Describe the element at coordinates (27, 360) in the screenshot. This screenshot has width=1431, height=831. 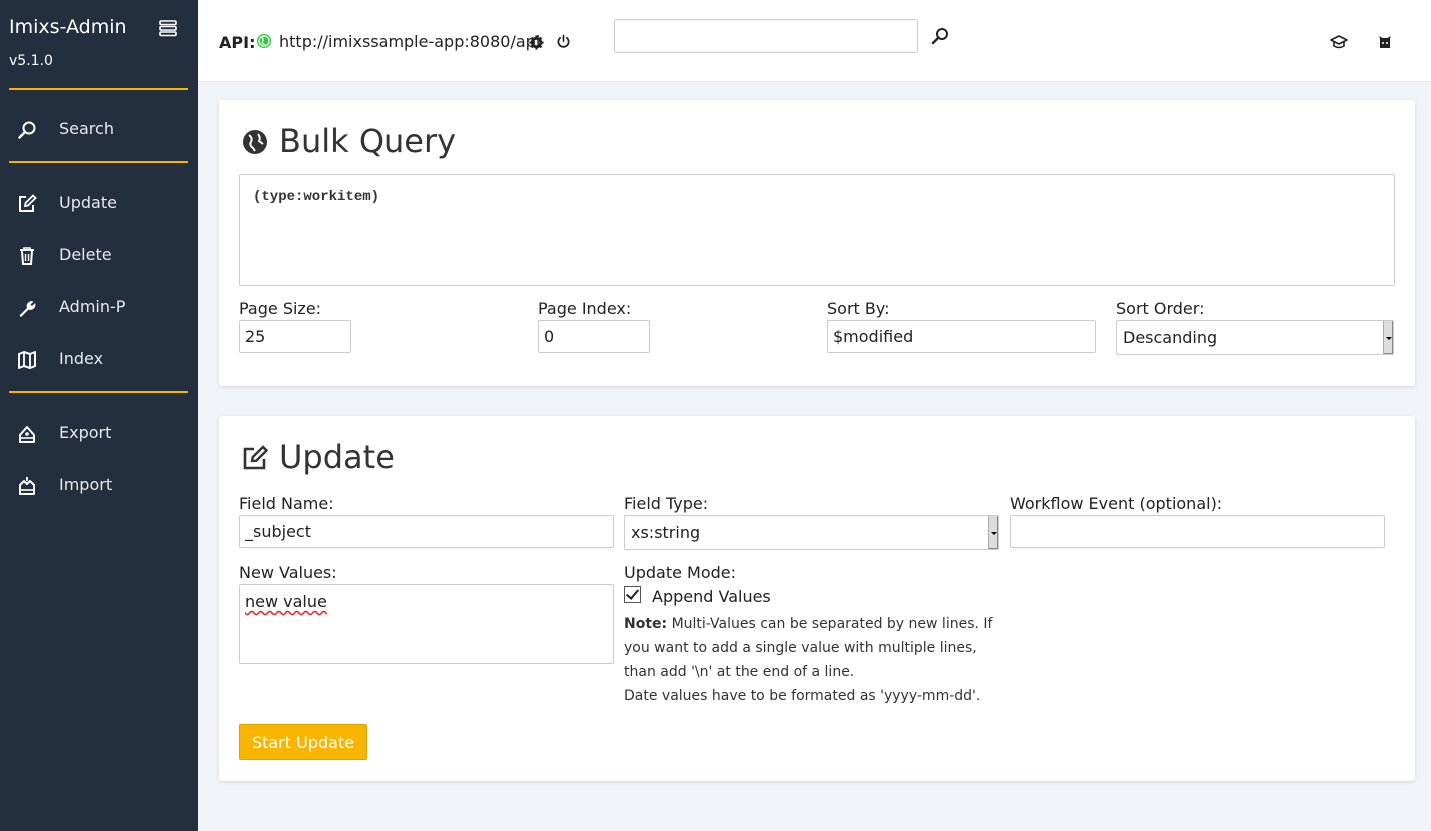
I see `map-icon` at that location.